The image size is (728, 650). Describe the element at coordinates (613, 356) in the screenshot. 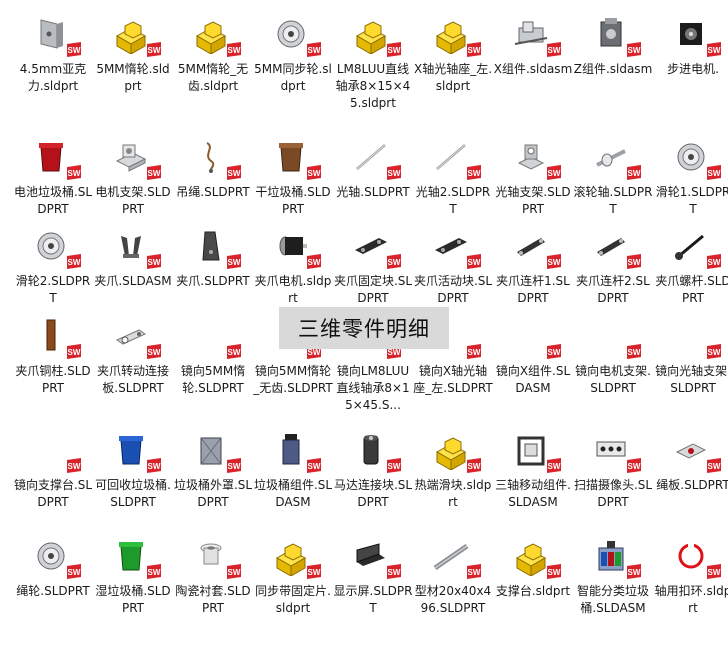

I see `file-item: SW 镜向电机支架.SLDPRT` at that location.